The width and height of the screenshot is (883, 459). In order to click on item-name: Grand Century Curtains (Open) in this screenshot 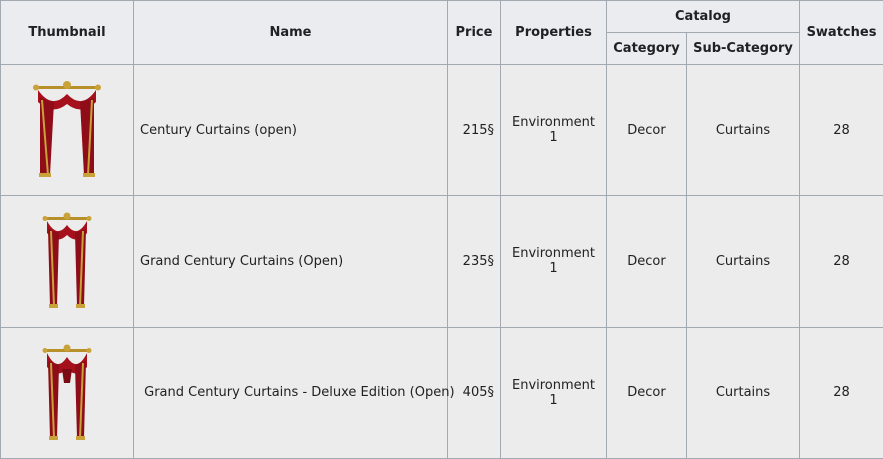, I will do `click(290, 261)`.